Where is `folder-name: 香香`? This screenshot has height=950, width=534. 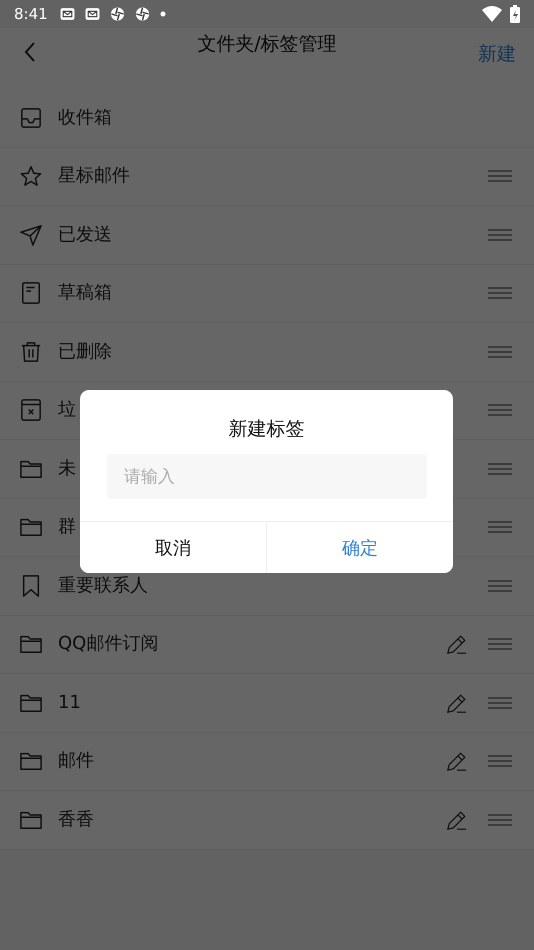 folder-name: 香香 is located at coordinates (76, 820).